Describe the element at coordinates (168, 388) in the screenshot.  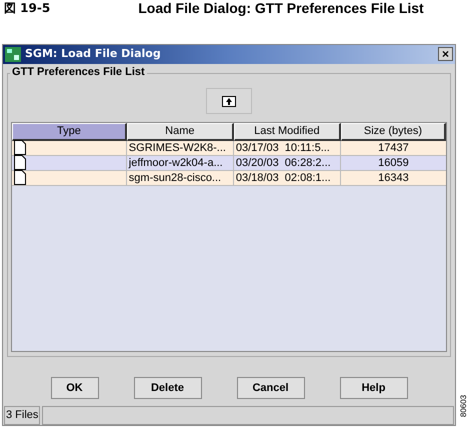
I see `dialog-button: Delete` at that location.